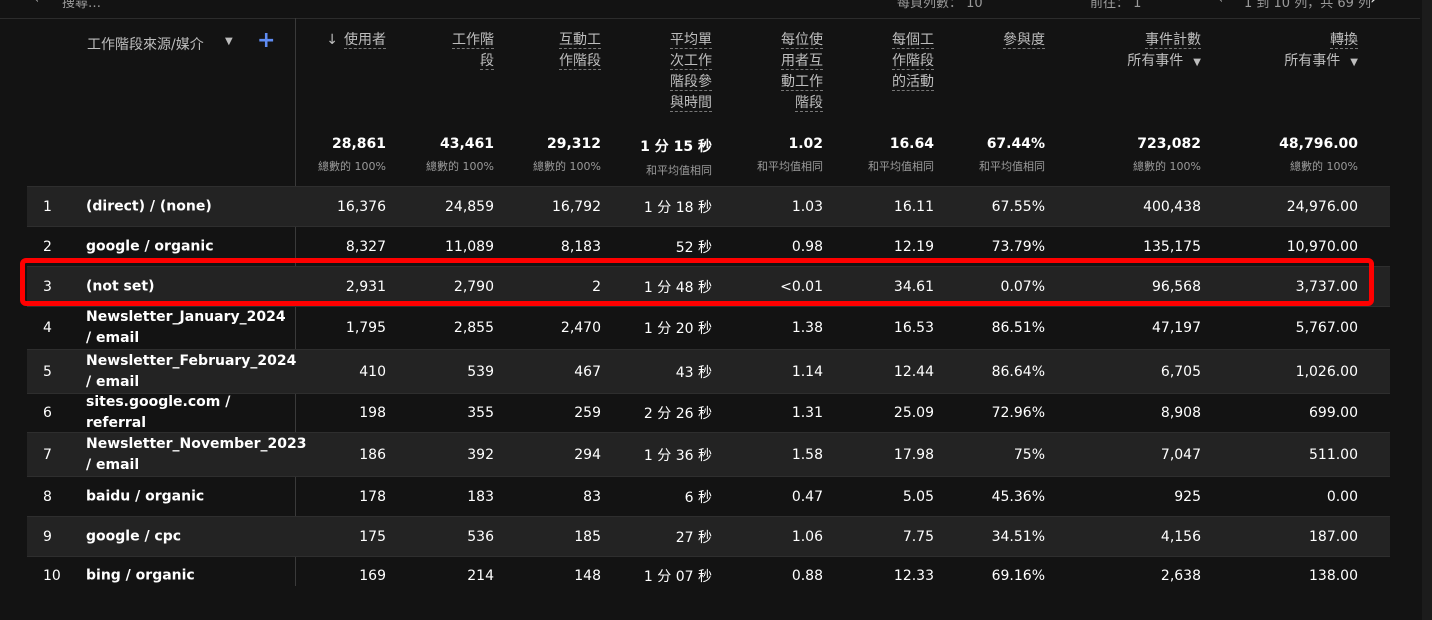 The width and height of the screenshot is (1432, 620). I want to click on row-source-medium: Newsletter_January_2024 / email, so click(186, 328).